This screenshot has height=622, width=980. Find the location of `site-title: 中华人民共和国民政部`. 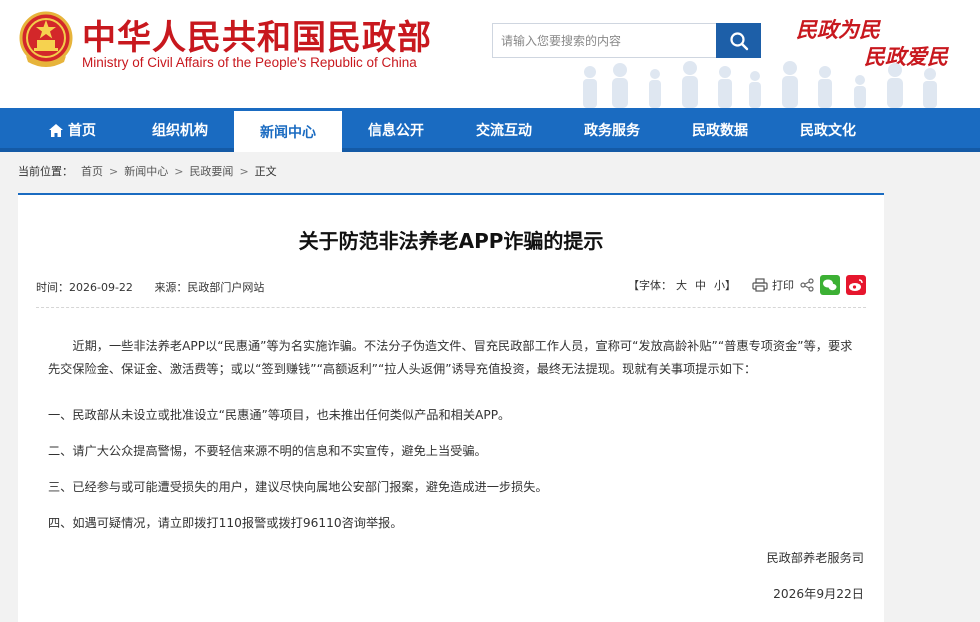

site-title: 中华人民共和国民政部 is located at coordinates (257, 34).